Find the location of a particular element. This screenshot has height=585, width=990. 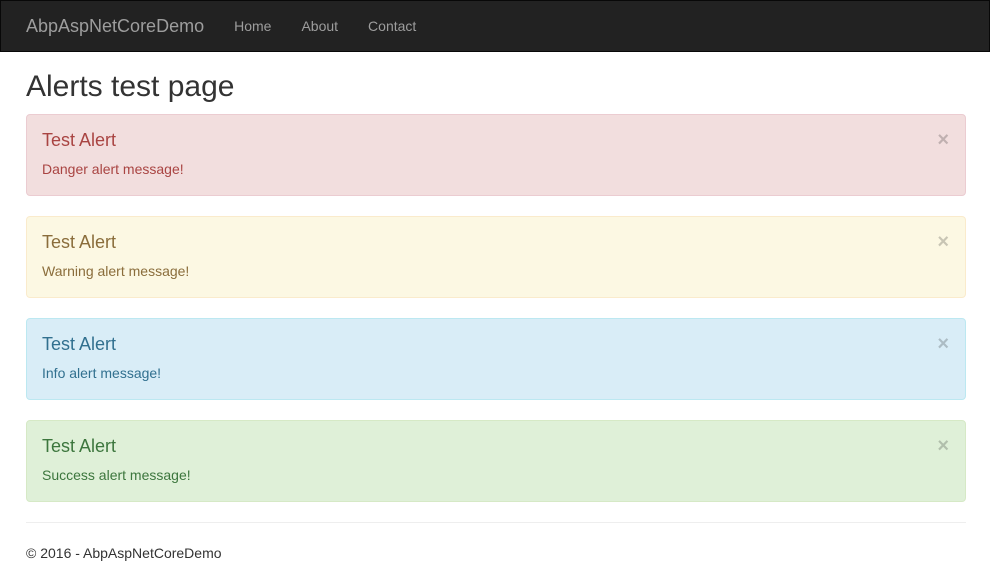

nav-link-contact: Contact is located at coordinates (392, 26).